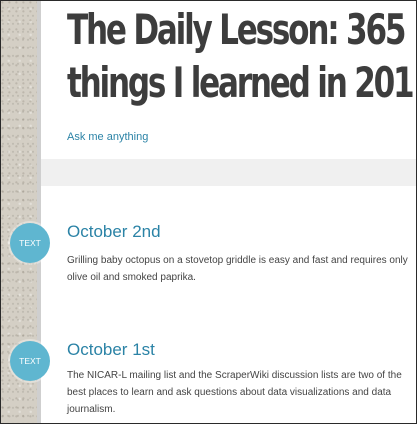 Image resolution: width=417 pixels, height=424 pixels. I want to click on post-title-october-1st: October 1st, so click(111, 350).